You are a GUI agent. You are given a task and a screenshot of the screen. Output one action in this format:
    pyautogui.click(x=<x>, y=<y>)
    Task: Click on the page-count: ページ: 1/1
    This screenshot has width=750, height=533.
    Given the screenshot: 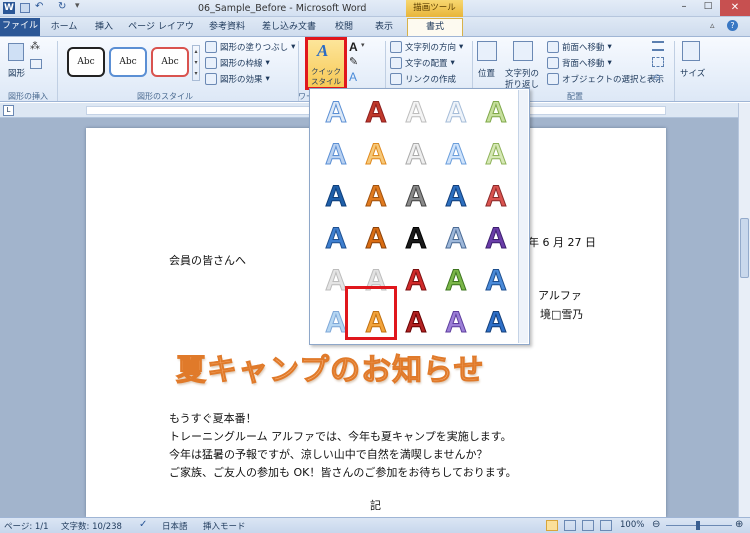 What is the action you would take?
    pyautogui.click(x=26, y=526)
    